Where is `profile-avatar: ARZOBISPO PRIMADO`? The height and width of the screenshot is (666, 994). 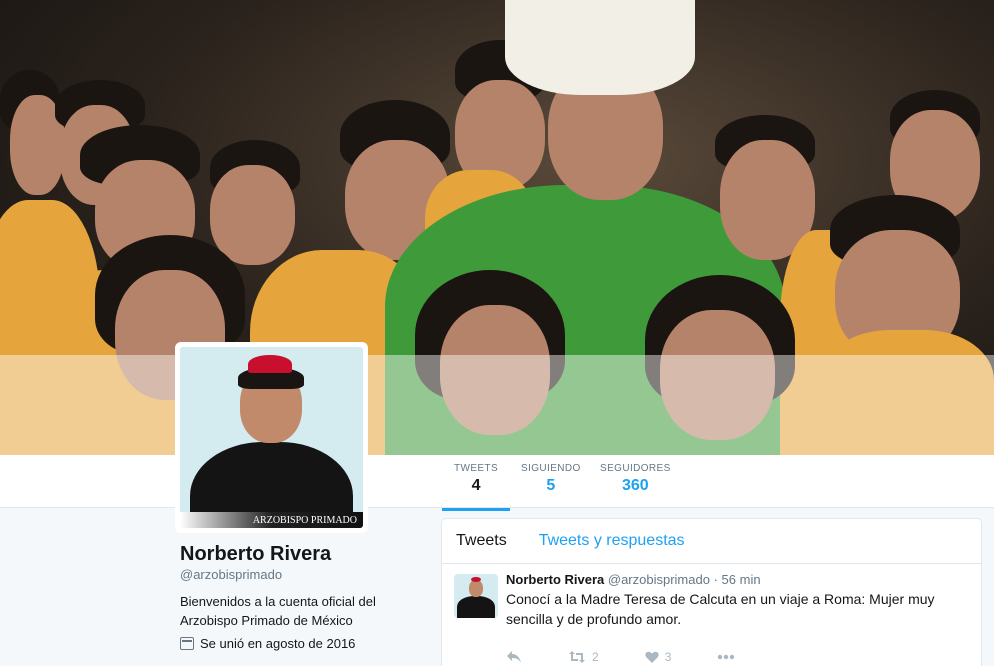
profile-avatar: ARZOBISPO PRIMADO is located at coordinates (271, 437).